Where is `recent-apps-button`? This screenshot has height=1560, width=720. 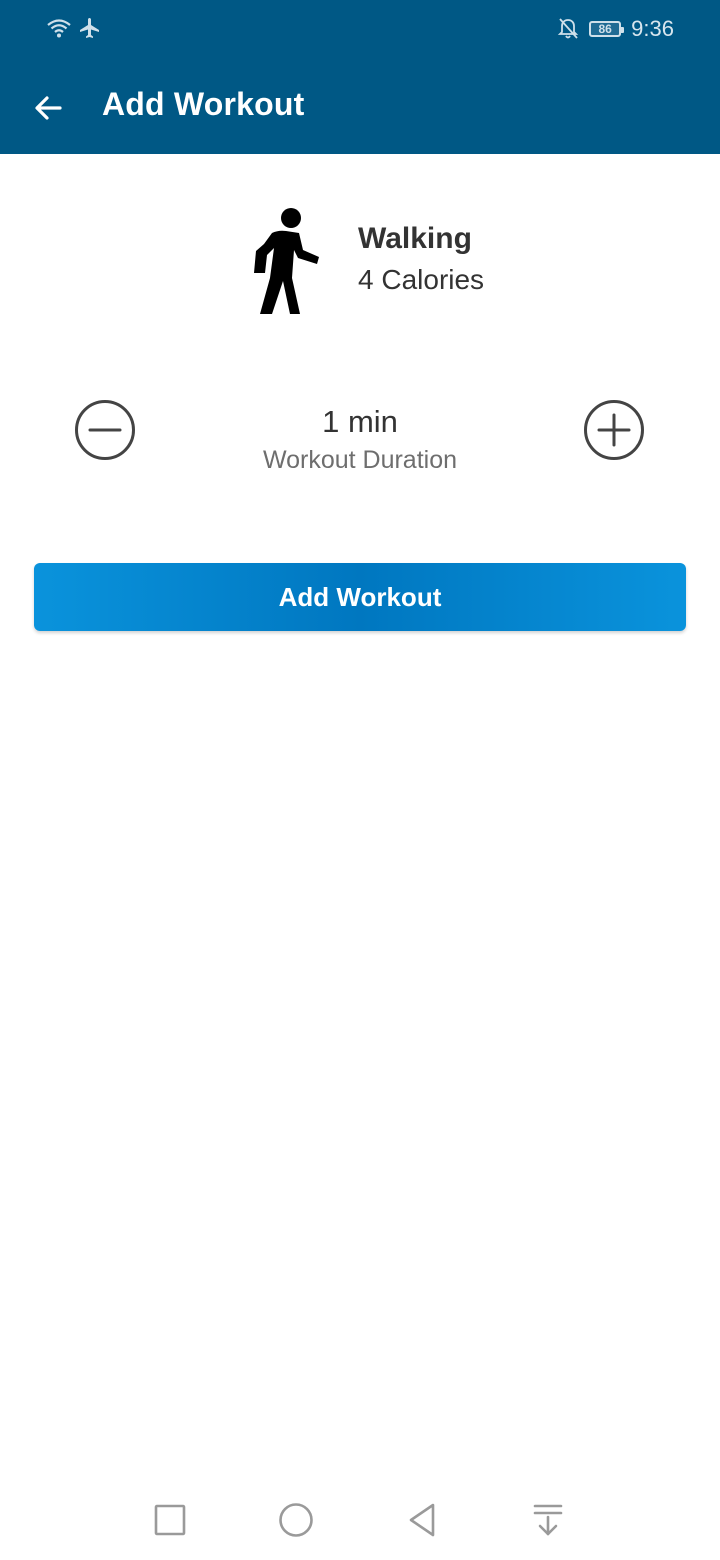
recent-apps-button is located at coordinates (170, 1520).